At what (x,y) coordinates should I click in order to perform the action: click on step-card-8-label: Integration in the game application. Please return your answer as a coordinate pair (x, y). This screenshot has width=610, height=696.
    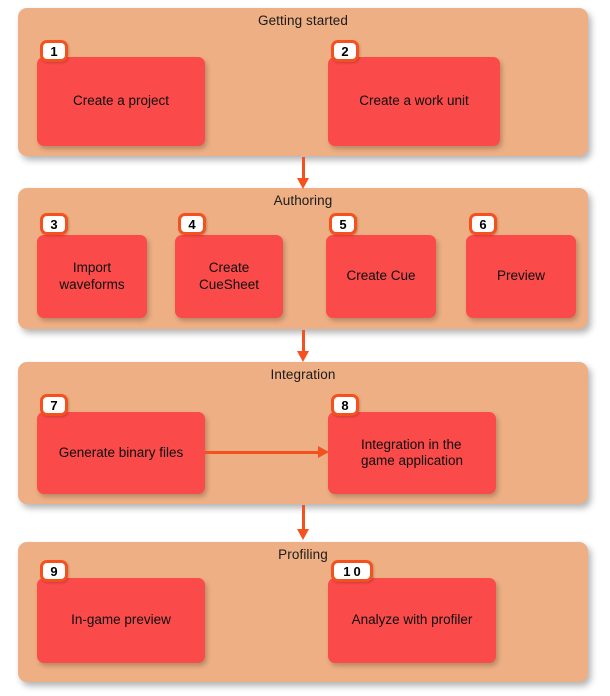
    Looking at the image, I should click on (412, 452).